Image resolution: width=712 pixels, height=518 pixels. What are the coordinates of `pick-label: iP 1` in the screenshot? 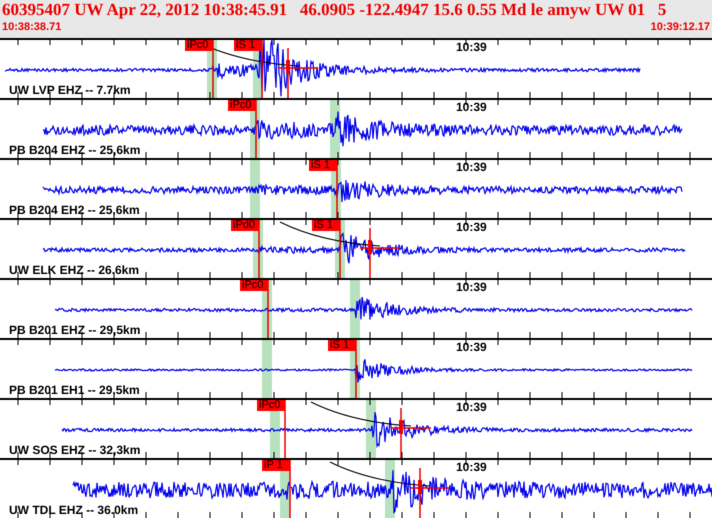 It's located at (276, 465).